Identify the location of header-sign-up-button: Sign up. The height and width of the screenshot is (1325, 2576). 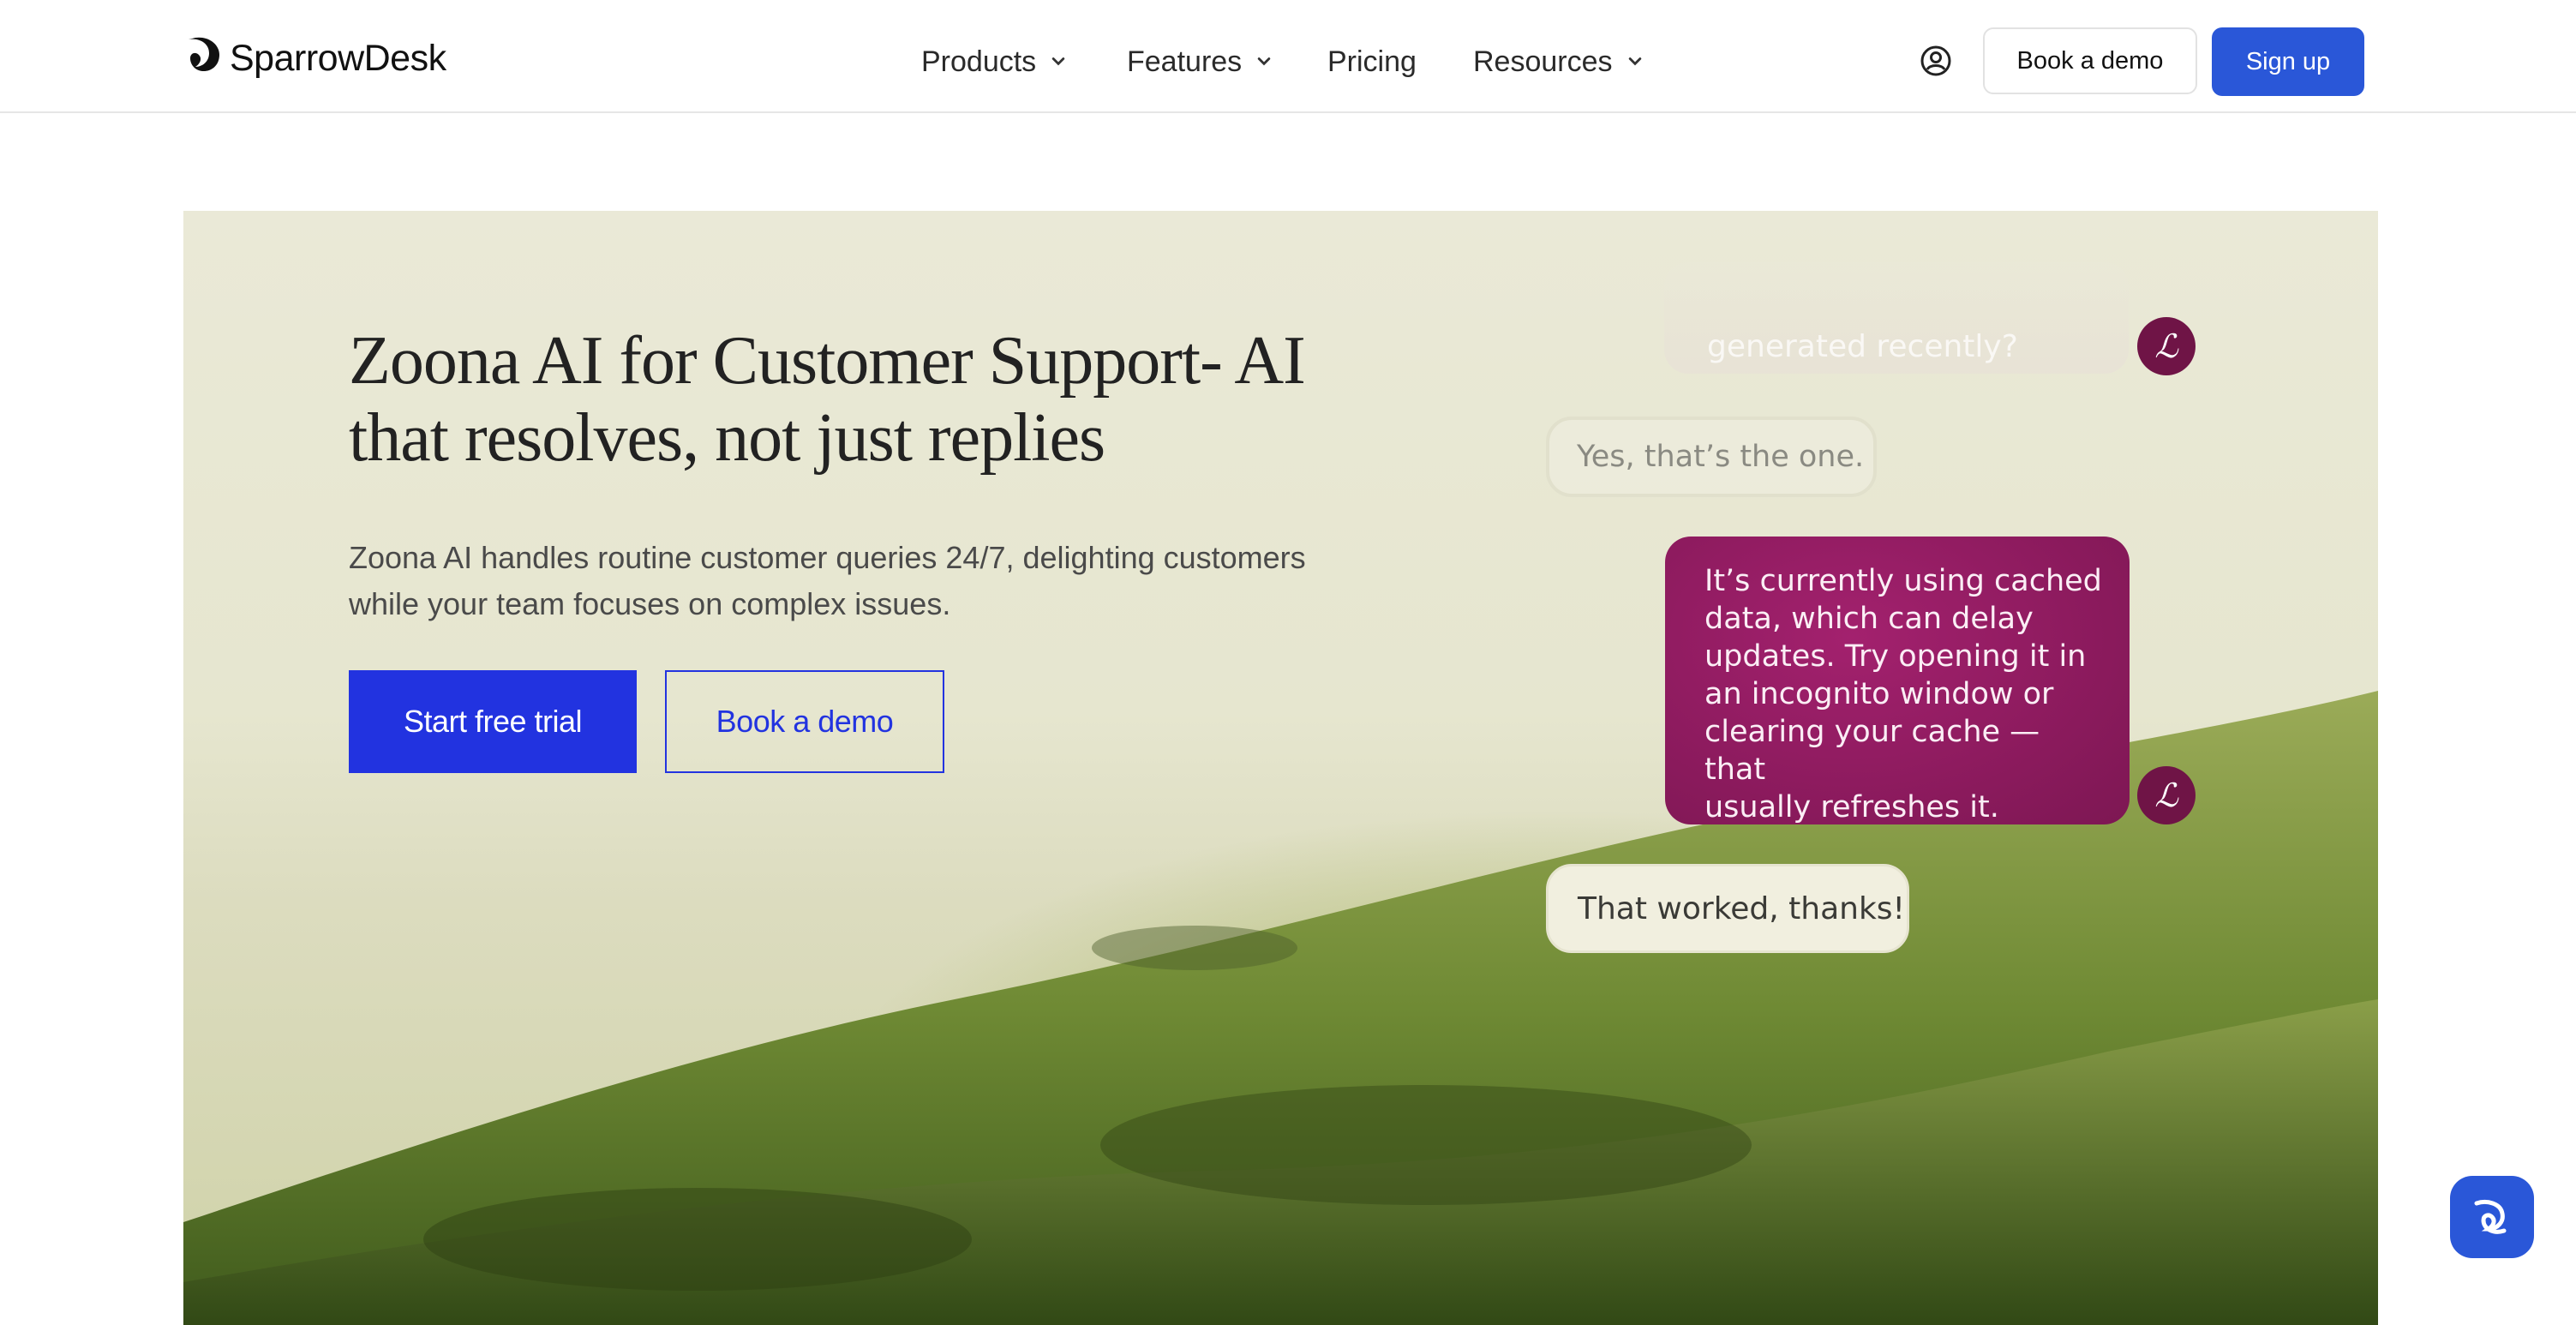
(2288, 61).